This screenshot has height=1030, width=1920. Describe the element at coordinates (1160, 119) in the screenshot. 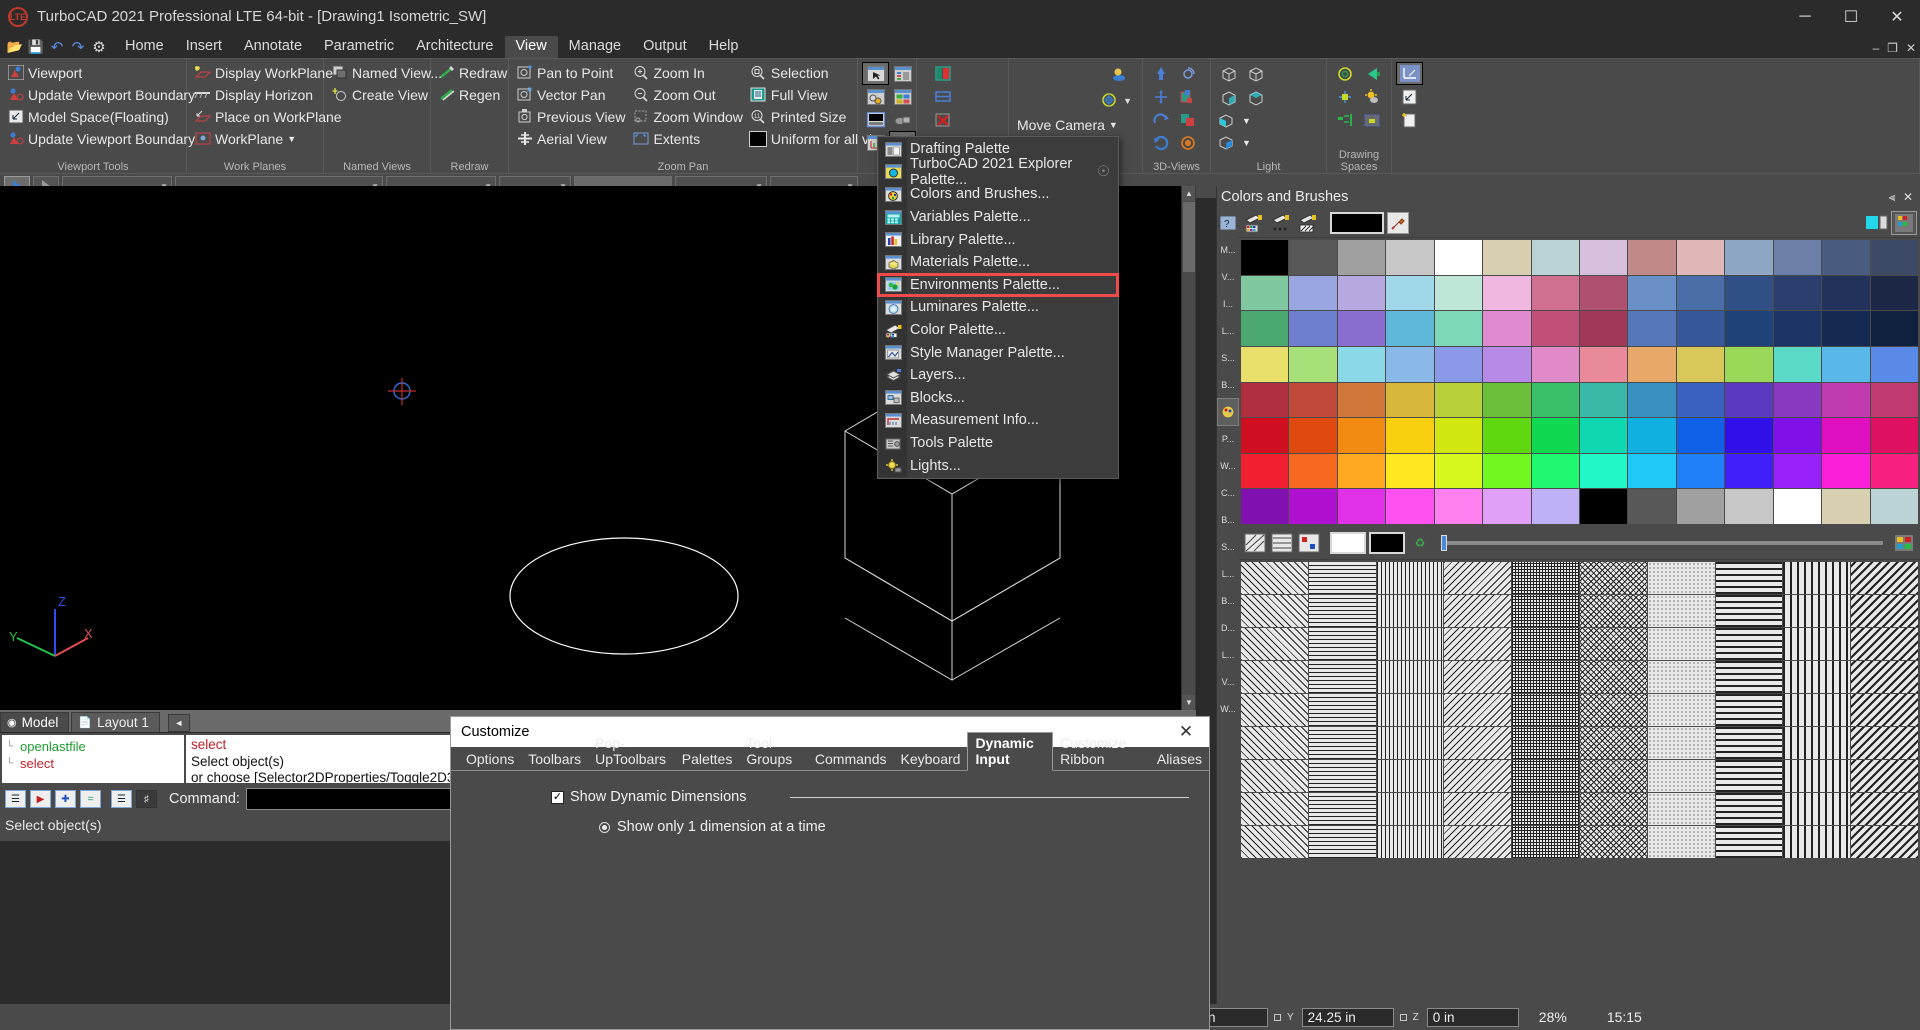

I see `walk-rotate-icon` at that location.